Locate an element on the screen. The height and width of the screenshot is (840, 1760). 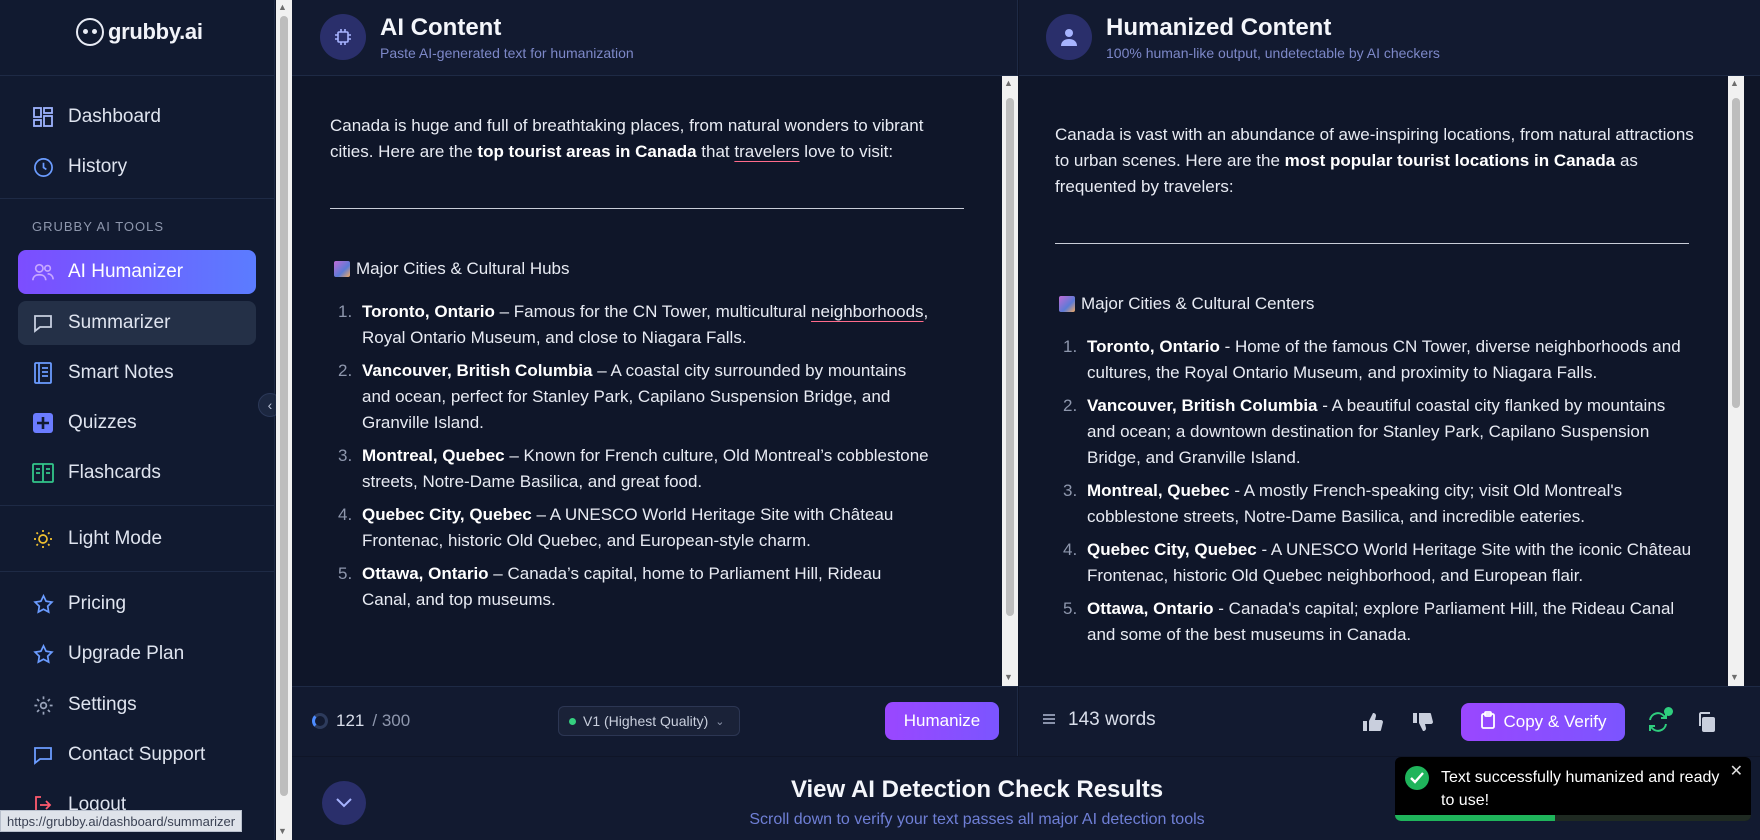
regenerate-button is located at coordinates (1658, 721).